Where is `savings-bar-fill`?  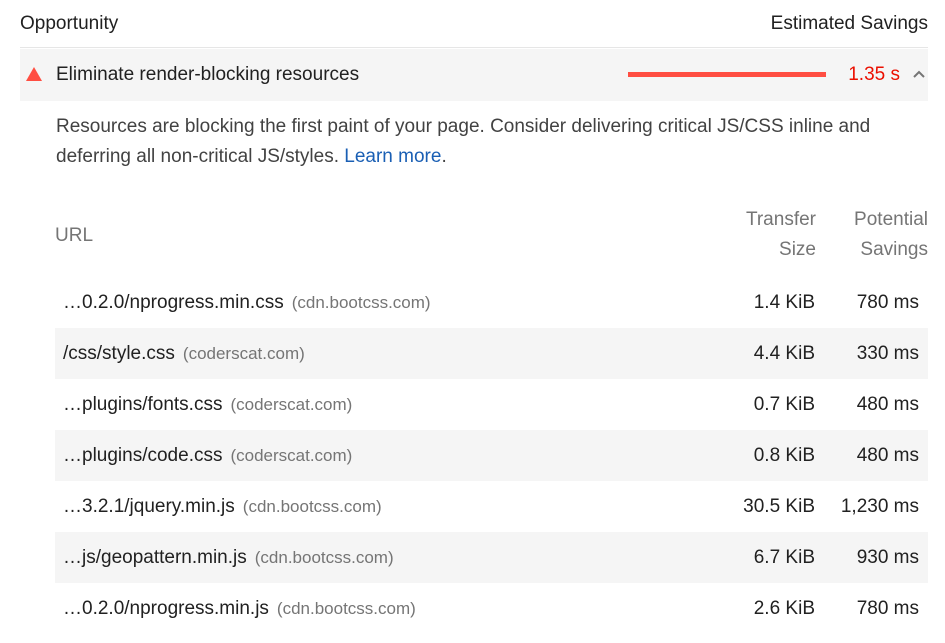 savings-bar-fill is located at coordinates (727, 74).